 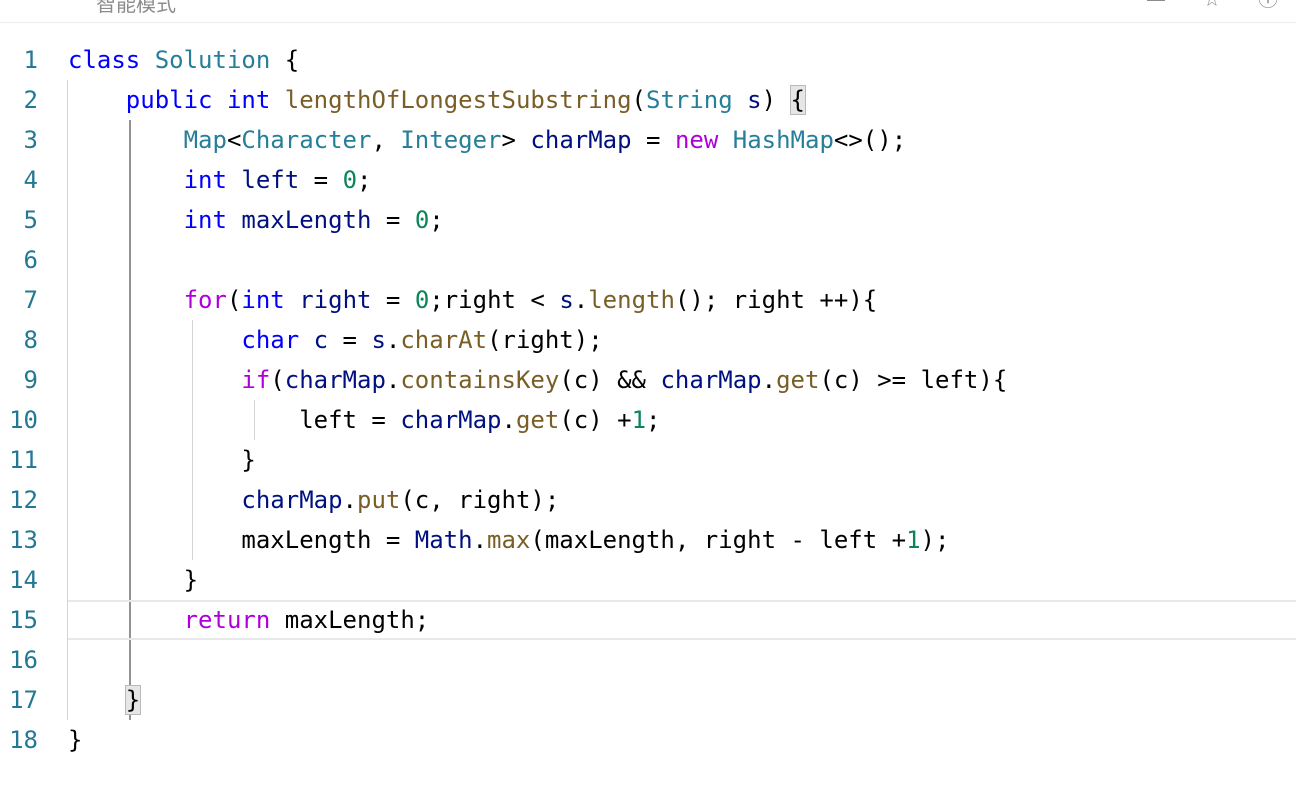 What do you see at coordinates (104, 60) in the screenshot?
I see `code-token: class` at bounding box center [104, 60].